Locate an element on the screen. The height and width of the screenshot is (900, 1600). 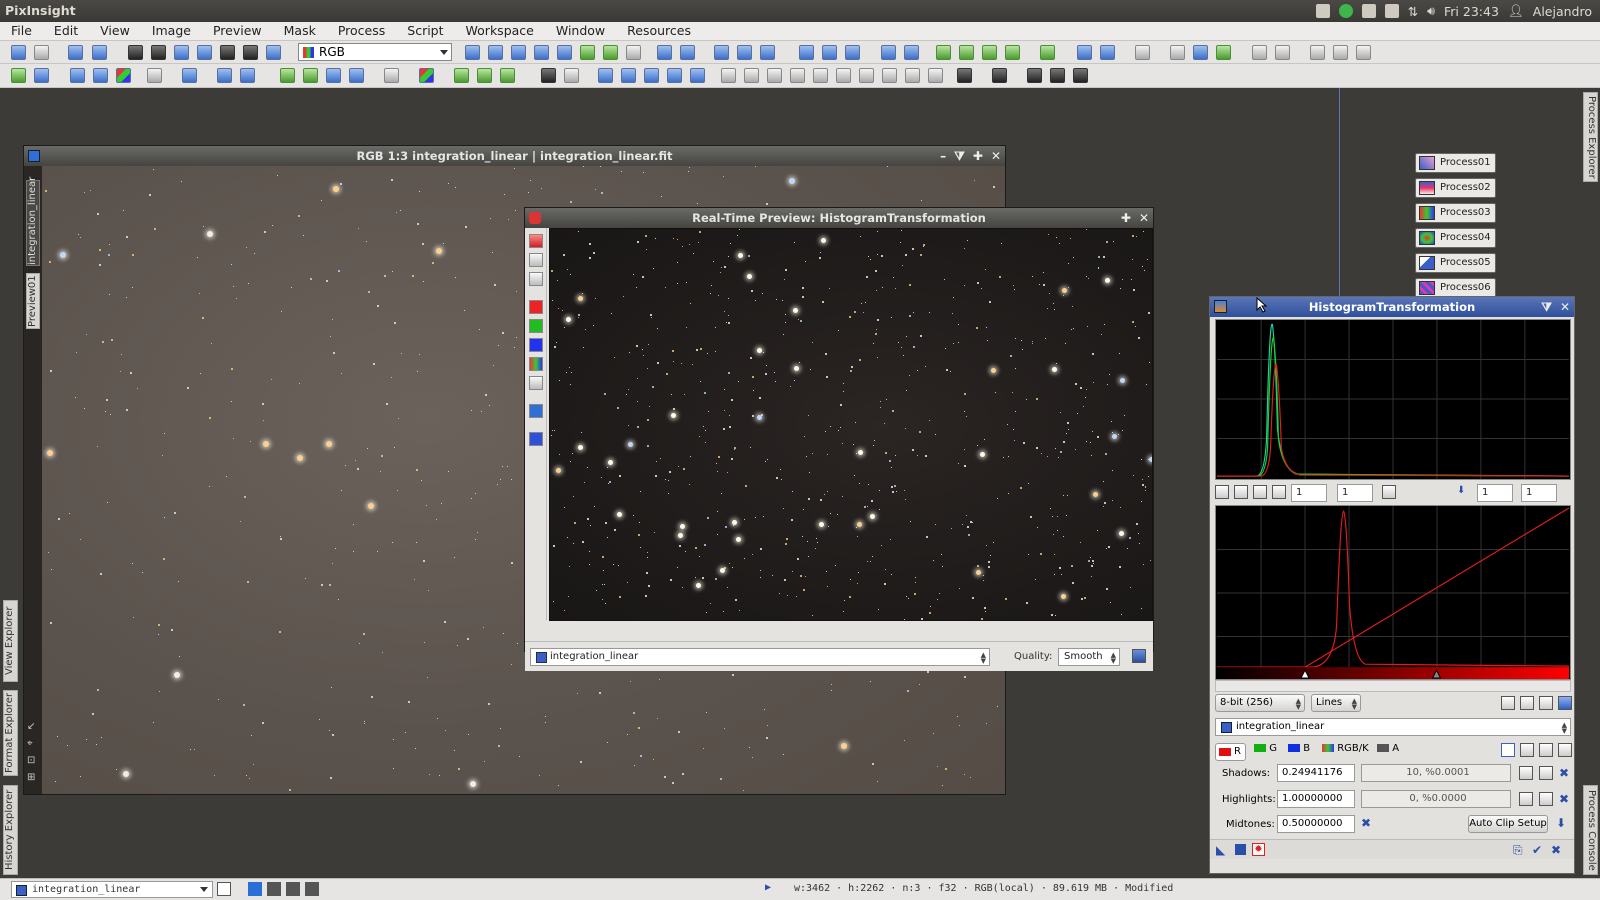
mask-g-icon is located at coordinates (866, 75).